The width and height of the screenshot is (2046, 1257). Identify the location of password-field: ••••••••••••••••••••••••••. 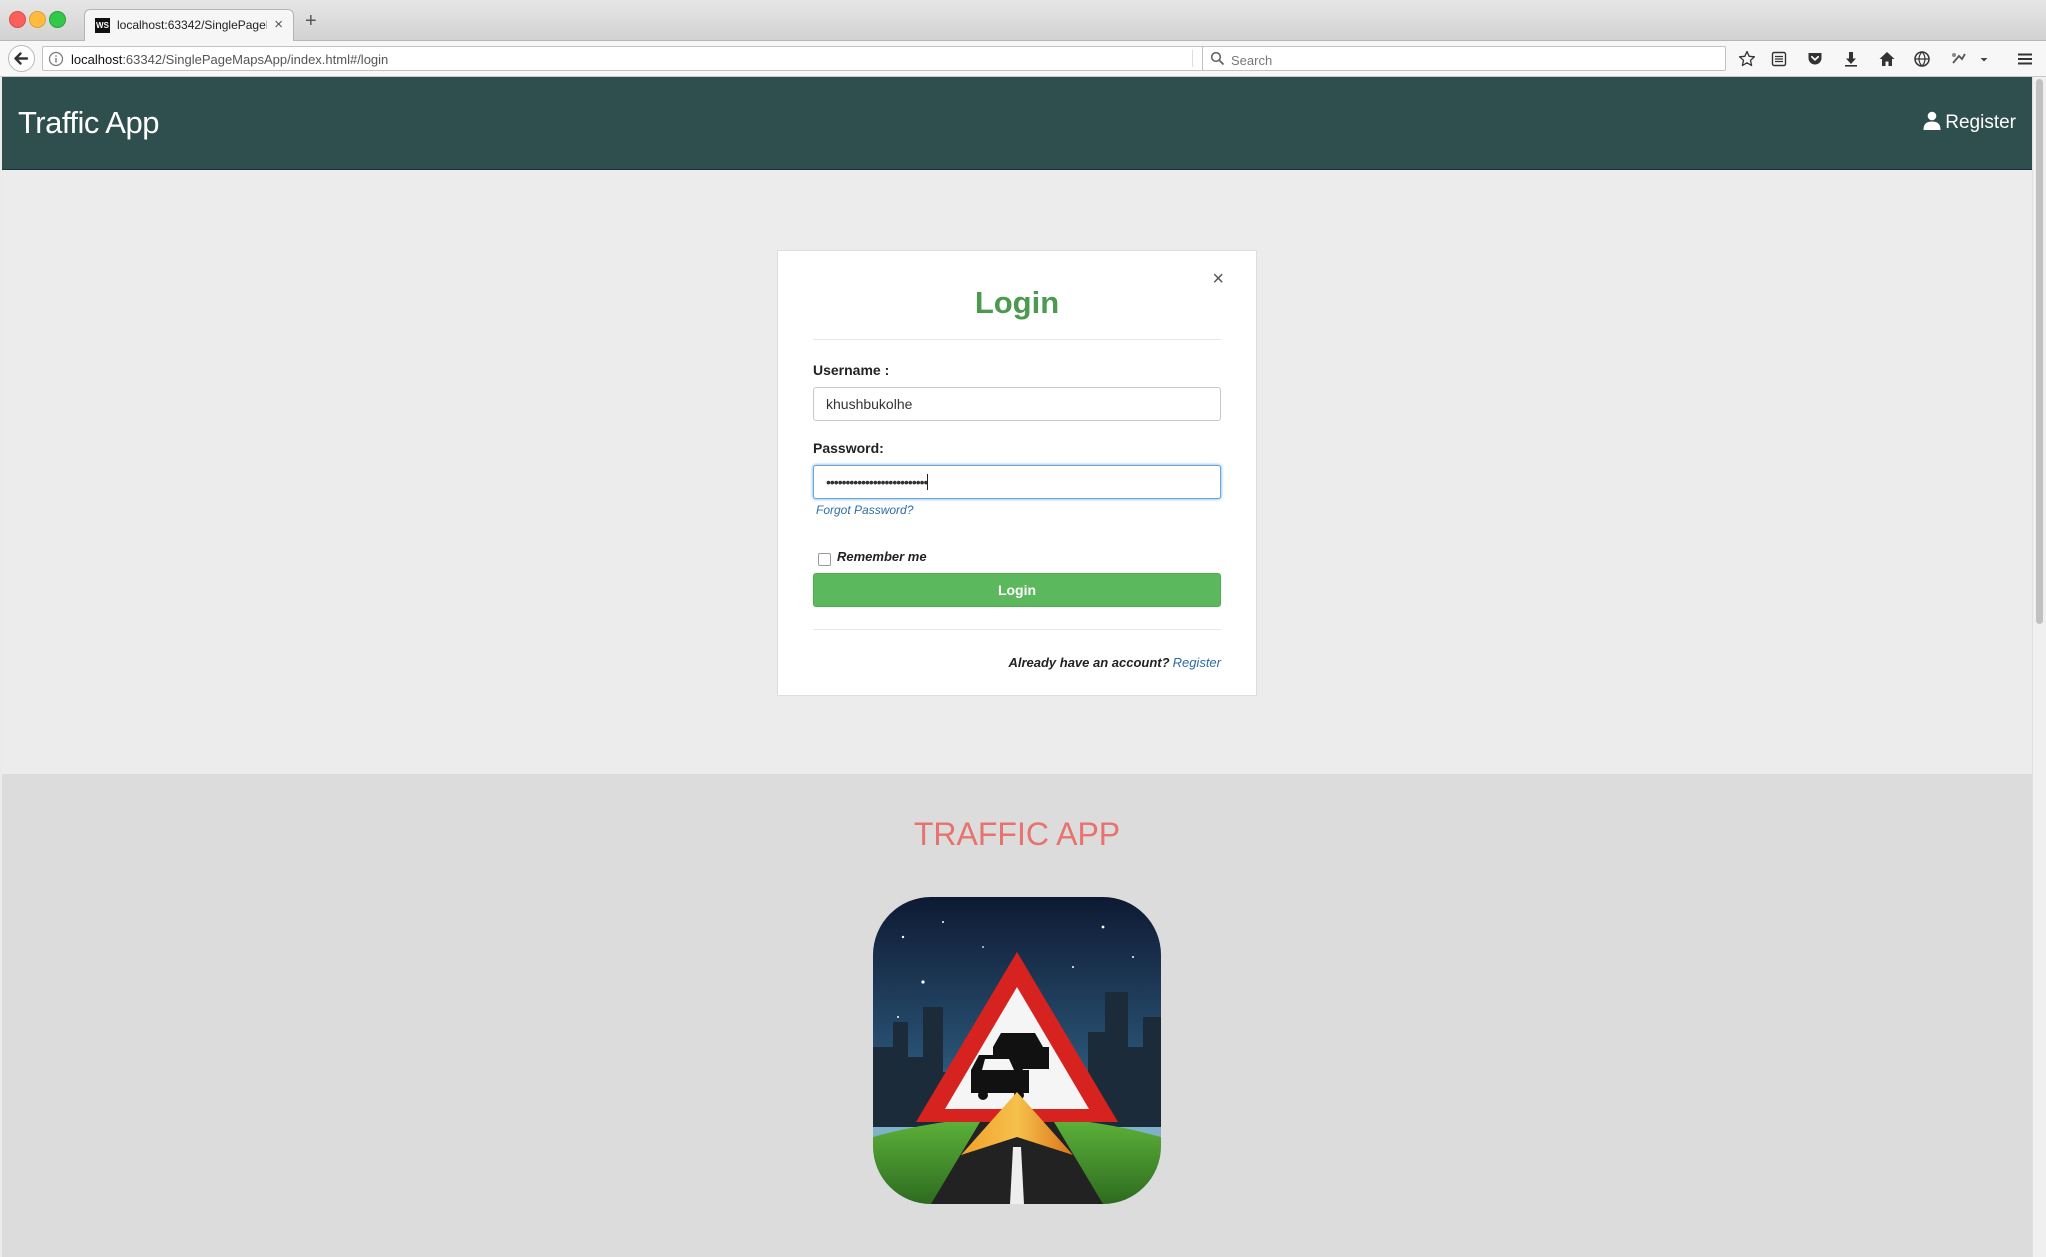
(1017, 482).